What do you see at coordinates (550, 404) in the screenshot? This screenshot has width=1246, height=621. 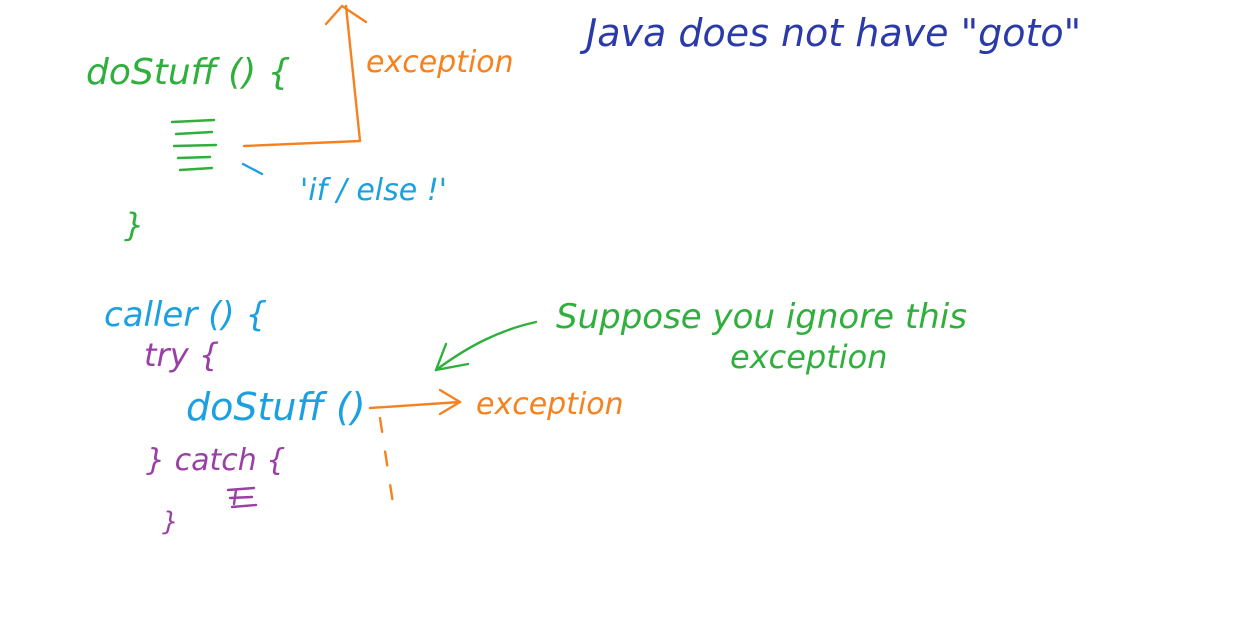 I see `exception-label-bottom: exception` at bounding box center [550, 404].